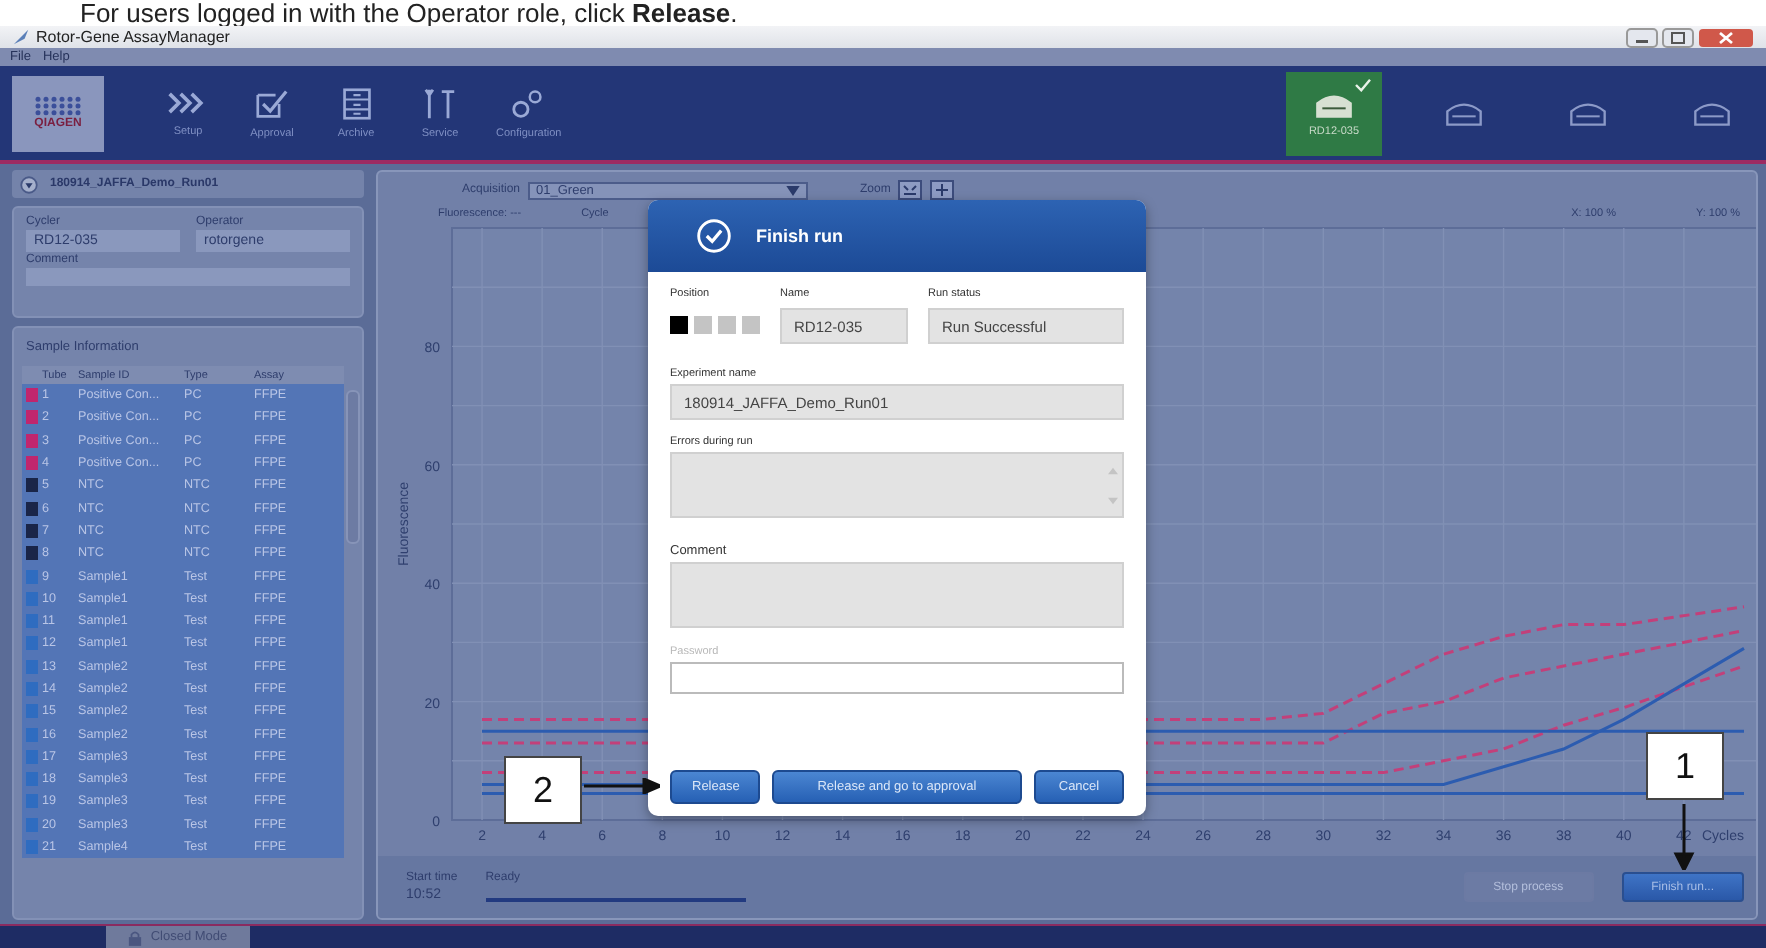 The height and width of the screenshot is (948, 1766). What do you see at coordinates (714, 236) in the screenshot?
I see `check-circle-icon` at bounding box center [714, 236].